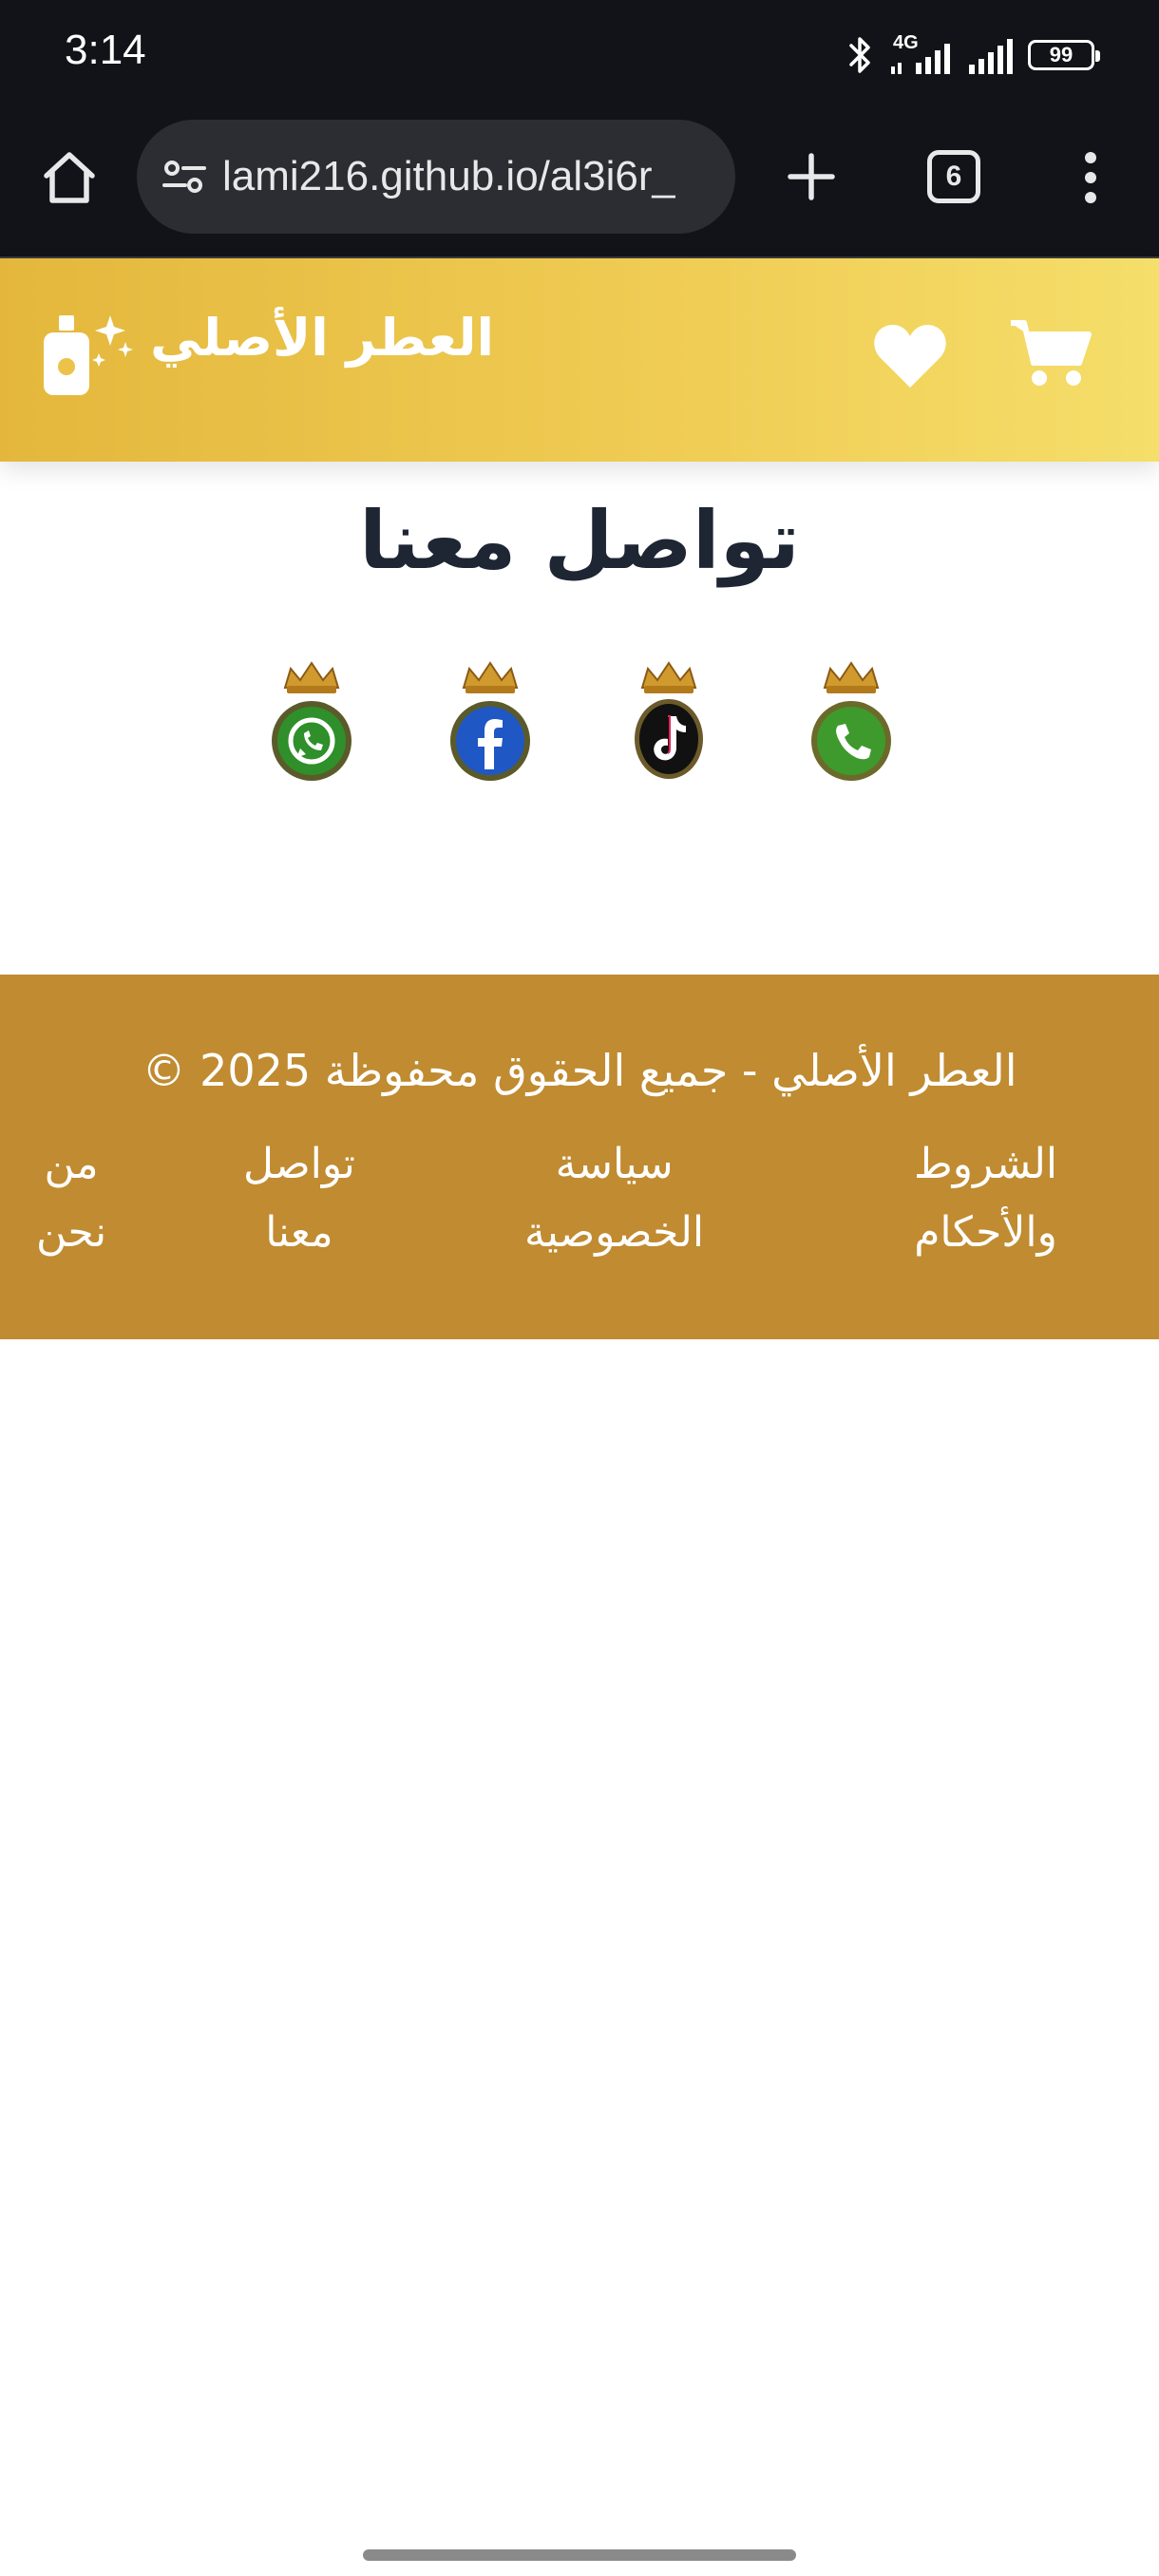  What do you see at coordinates (579, 1070) in the screenshot?
I see `copyright-text: العطر الأصلي - جميع الحقوق محفوظة 2025 ©` at bounding box center [579, 1070].